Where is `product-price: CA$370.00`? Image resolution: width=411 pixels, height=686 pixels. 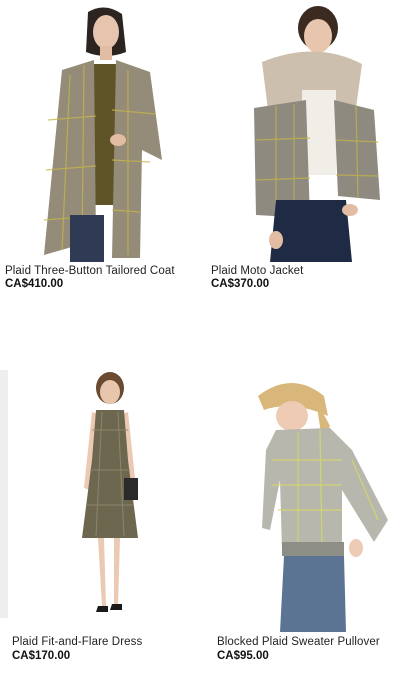
product-price: CA$370.00 is located at coordinates (240, 284).